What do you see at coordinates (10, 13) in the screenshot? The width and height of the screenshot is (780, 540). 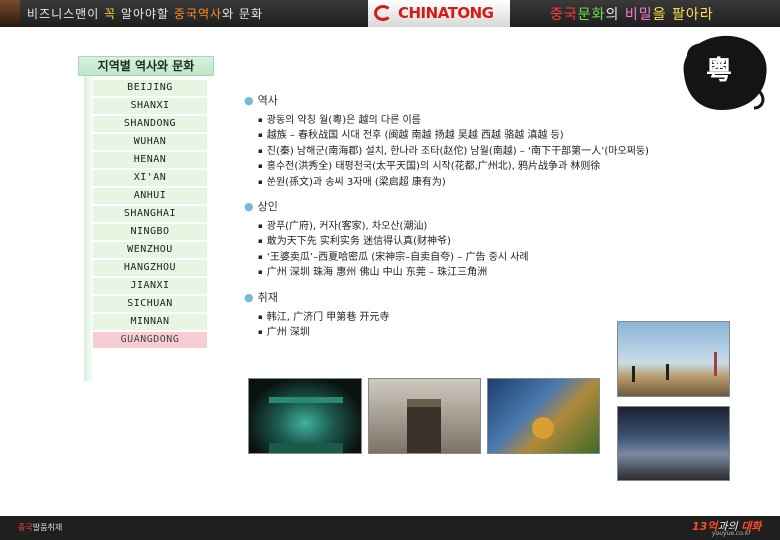 I see `host-avatar` at bounding box center [10, 13].